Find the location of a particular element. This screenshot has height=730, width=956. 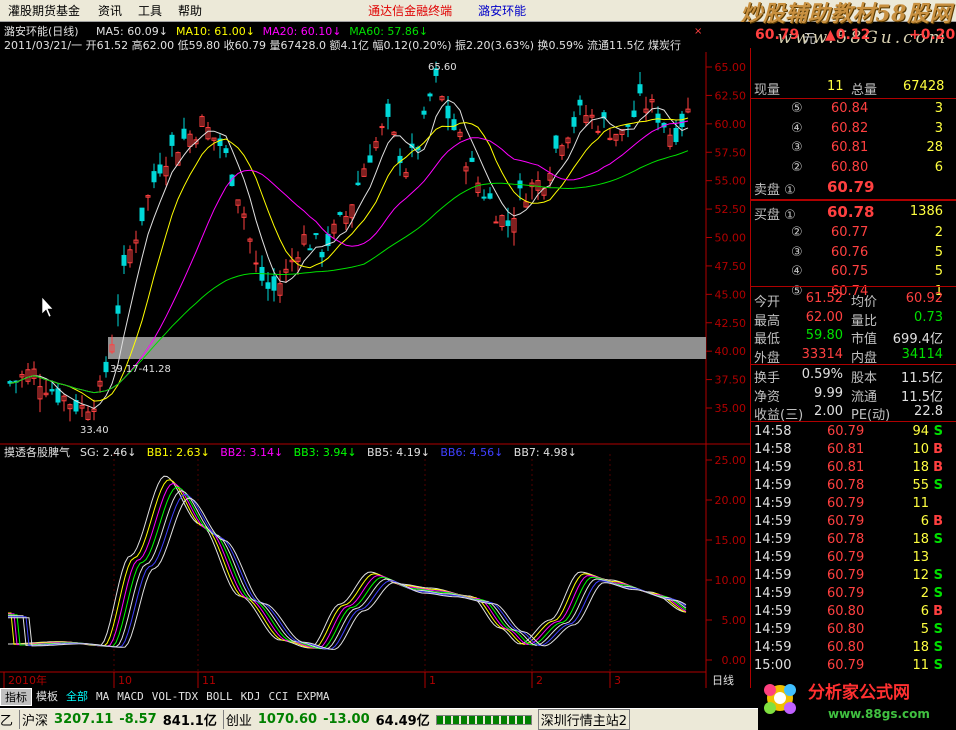

menu-help: 帮助 is located at coordinates (190, 10).